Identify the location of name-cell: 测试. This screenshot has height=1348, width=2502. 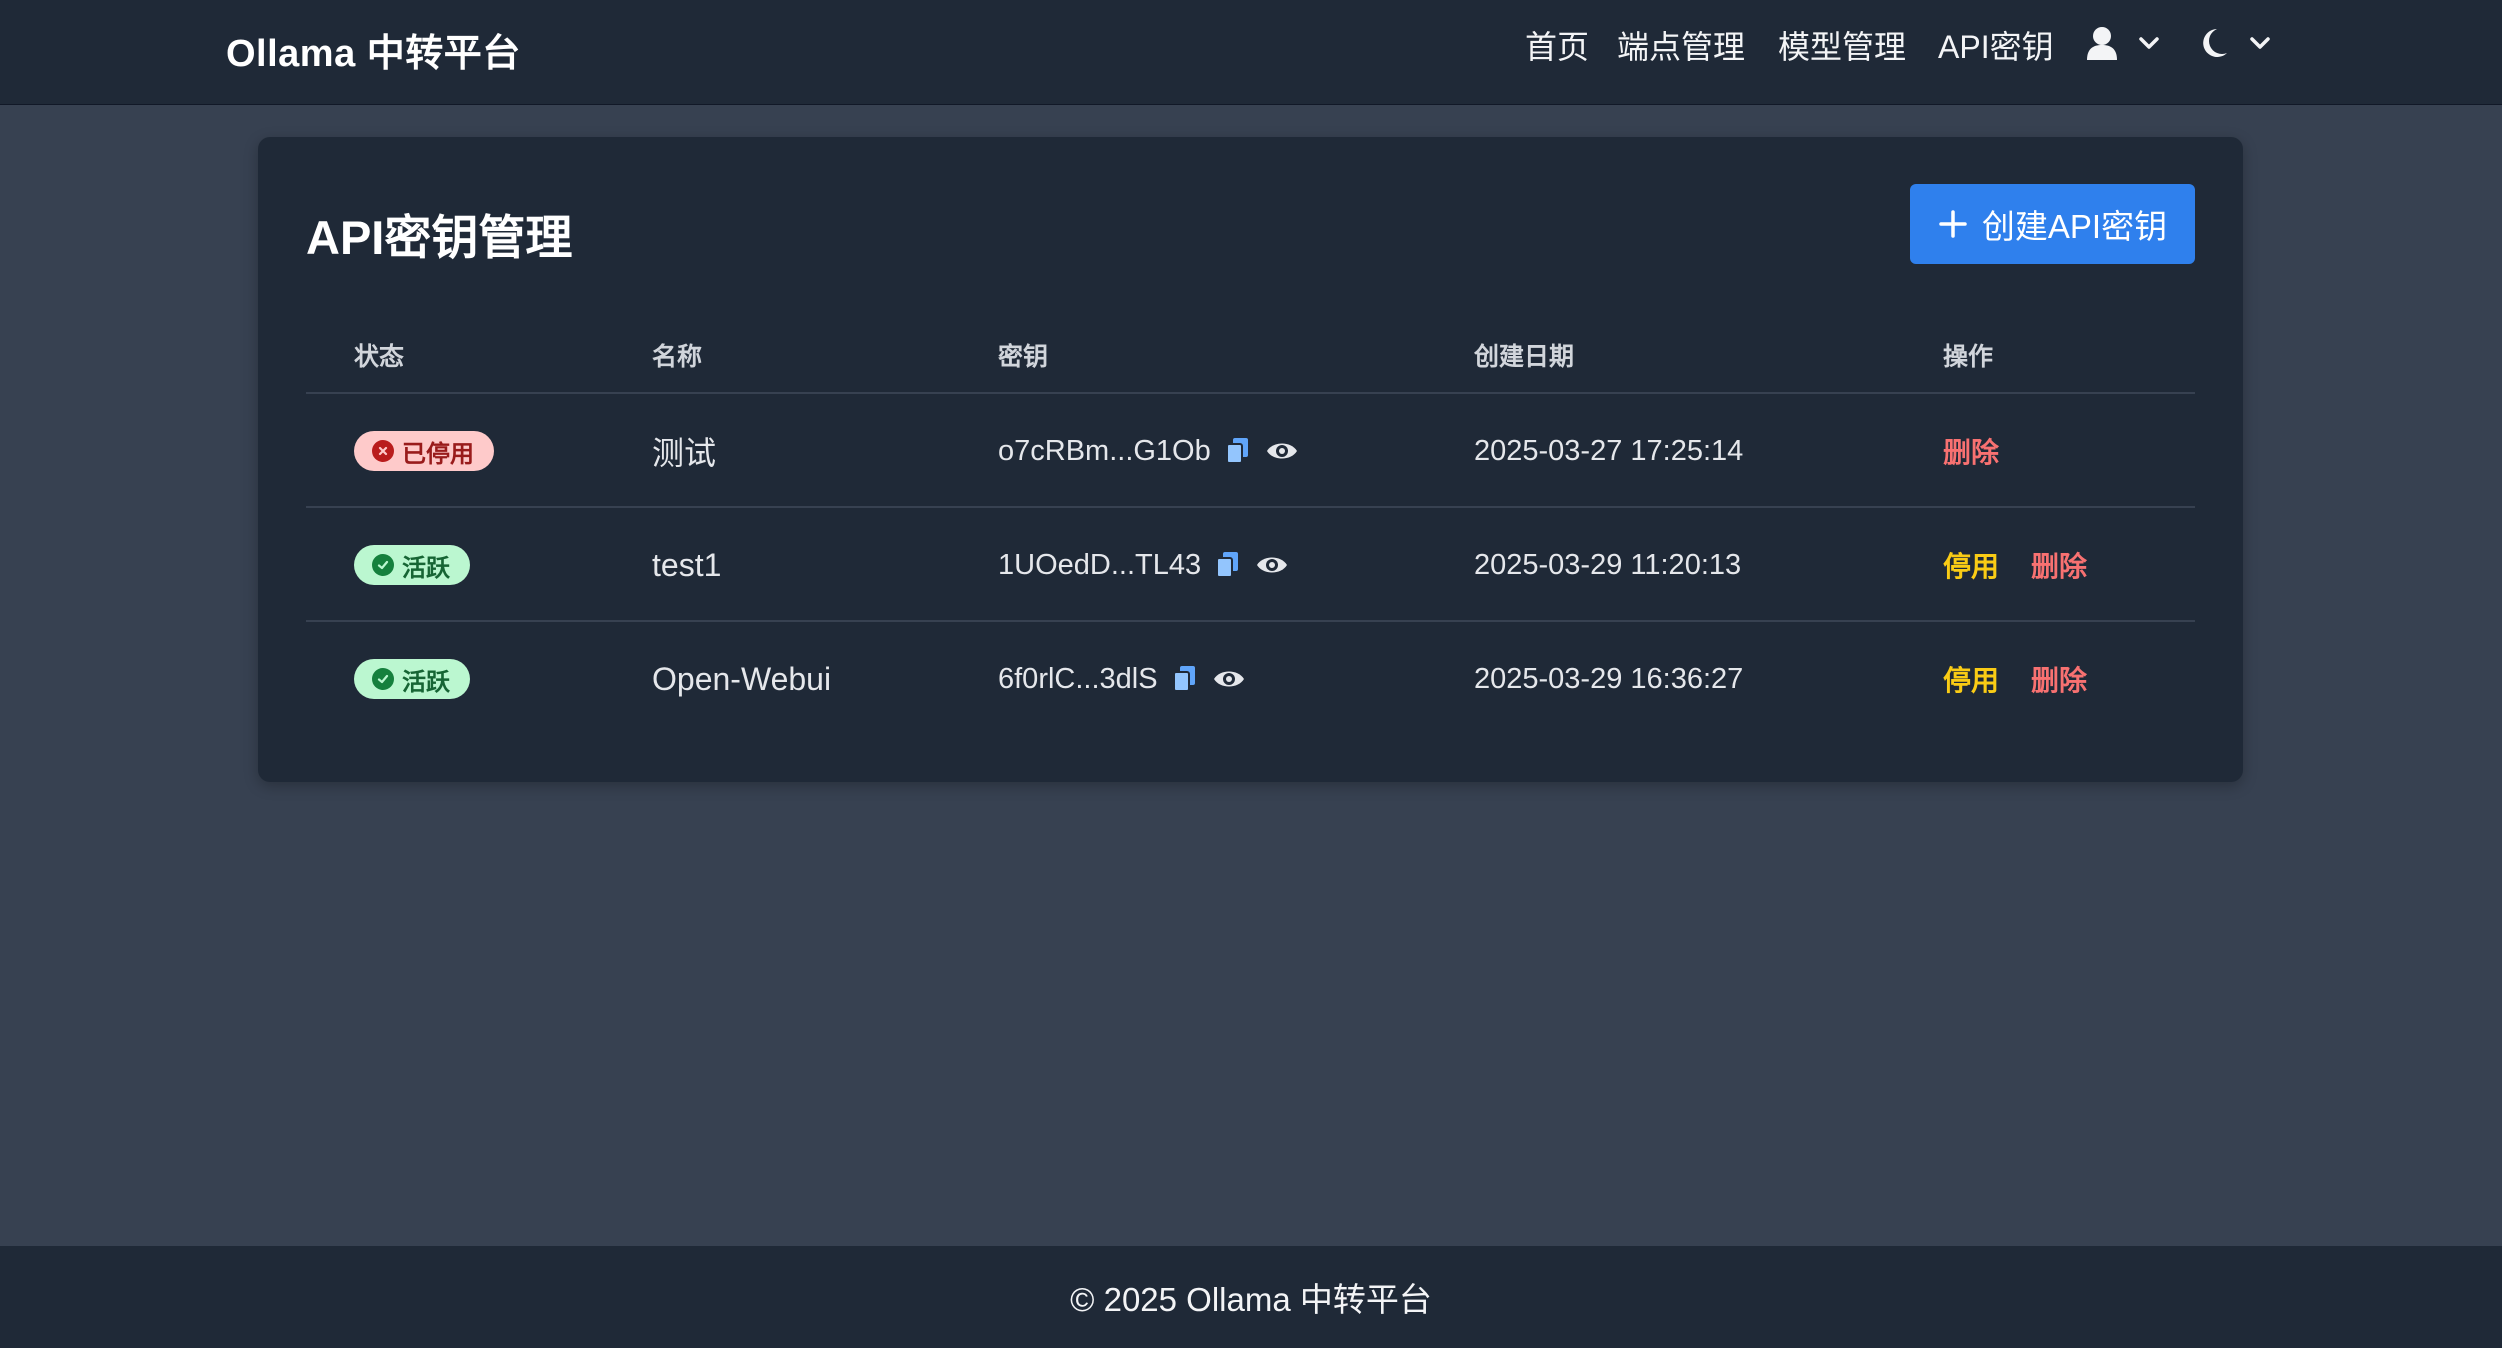
(684, 453).